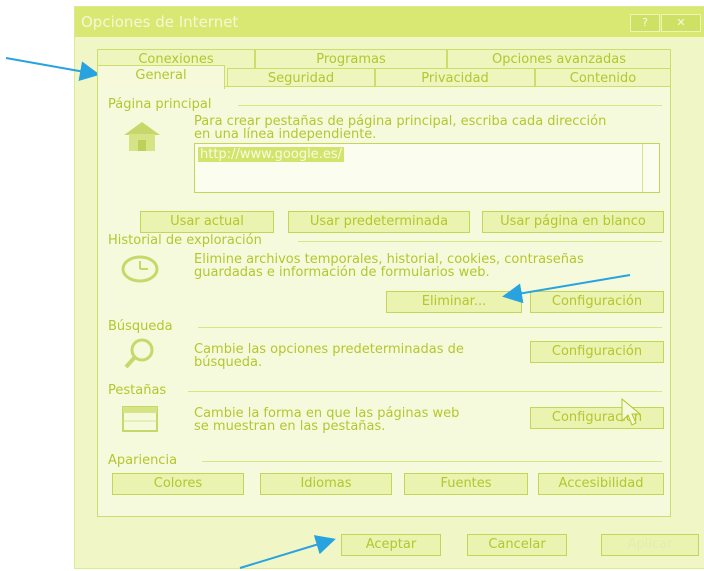 Image resolution: width=704 pixels, height=571 pixels. Describe the element at coordinates (287, 552) in the screenshot. I see `arrow-to-ok-button` at that location.